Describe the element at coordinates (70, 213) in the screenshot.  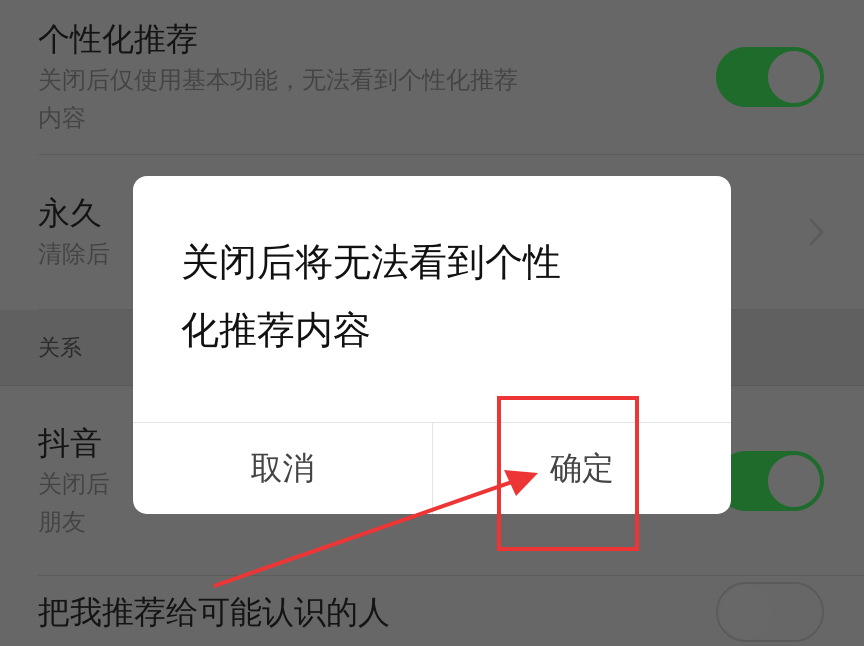
I see `setting-title: 永久` at that location.